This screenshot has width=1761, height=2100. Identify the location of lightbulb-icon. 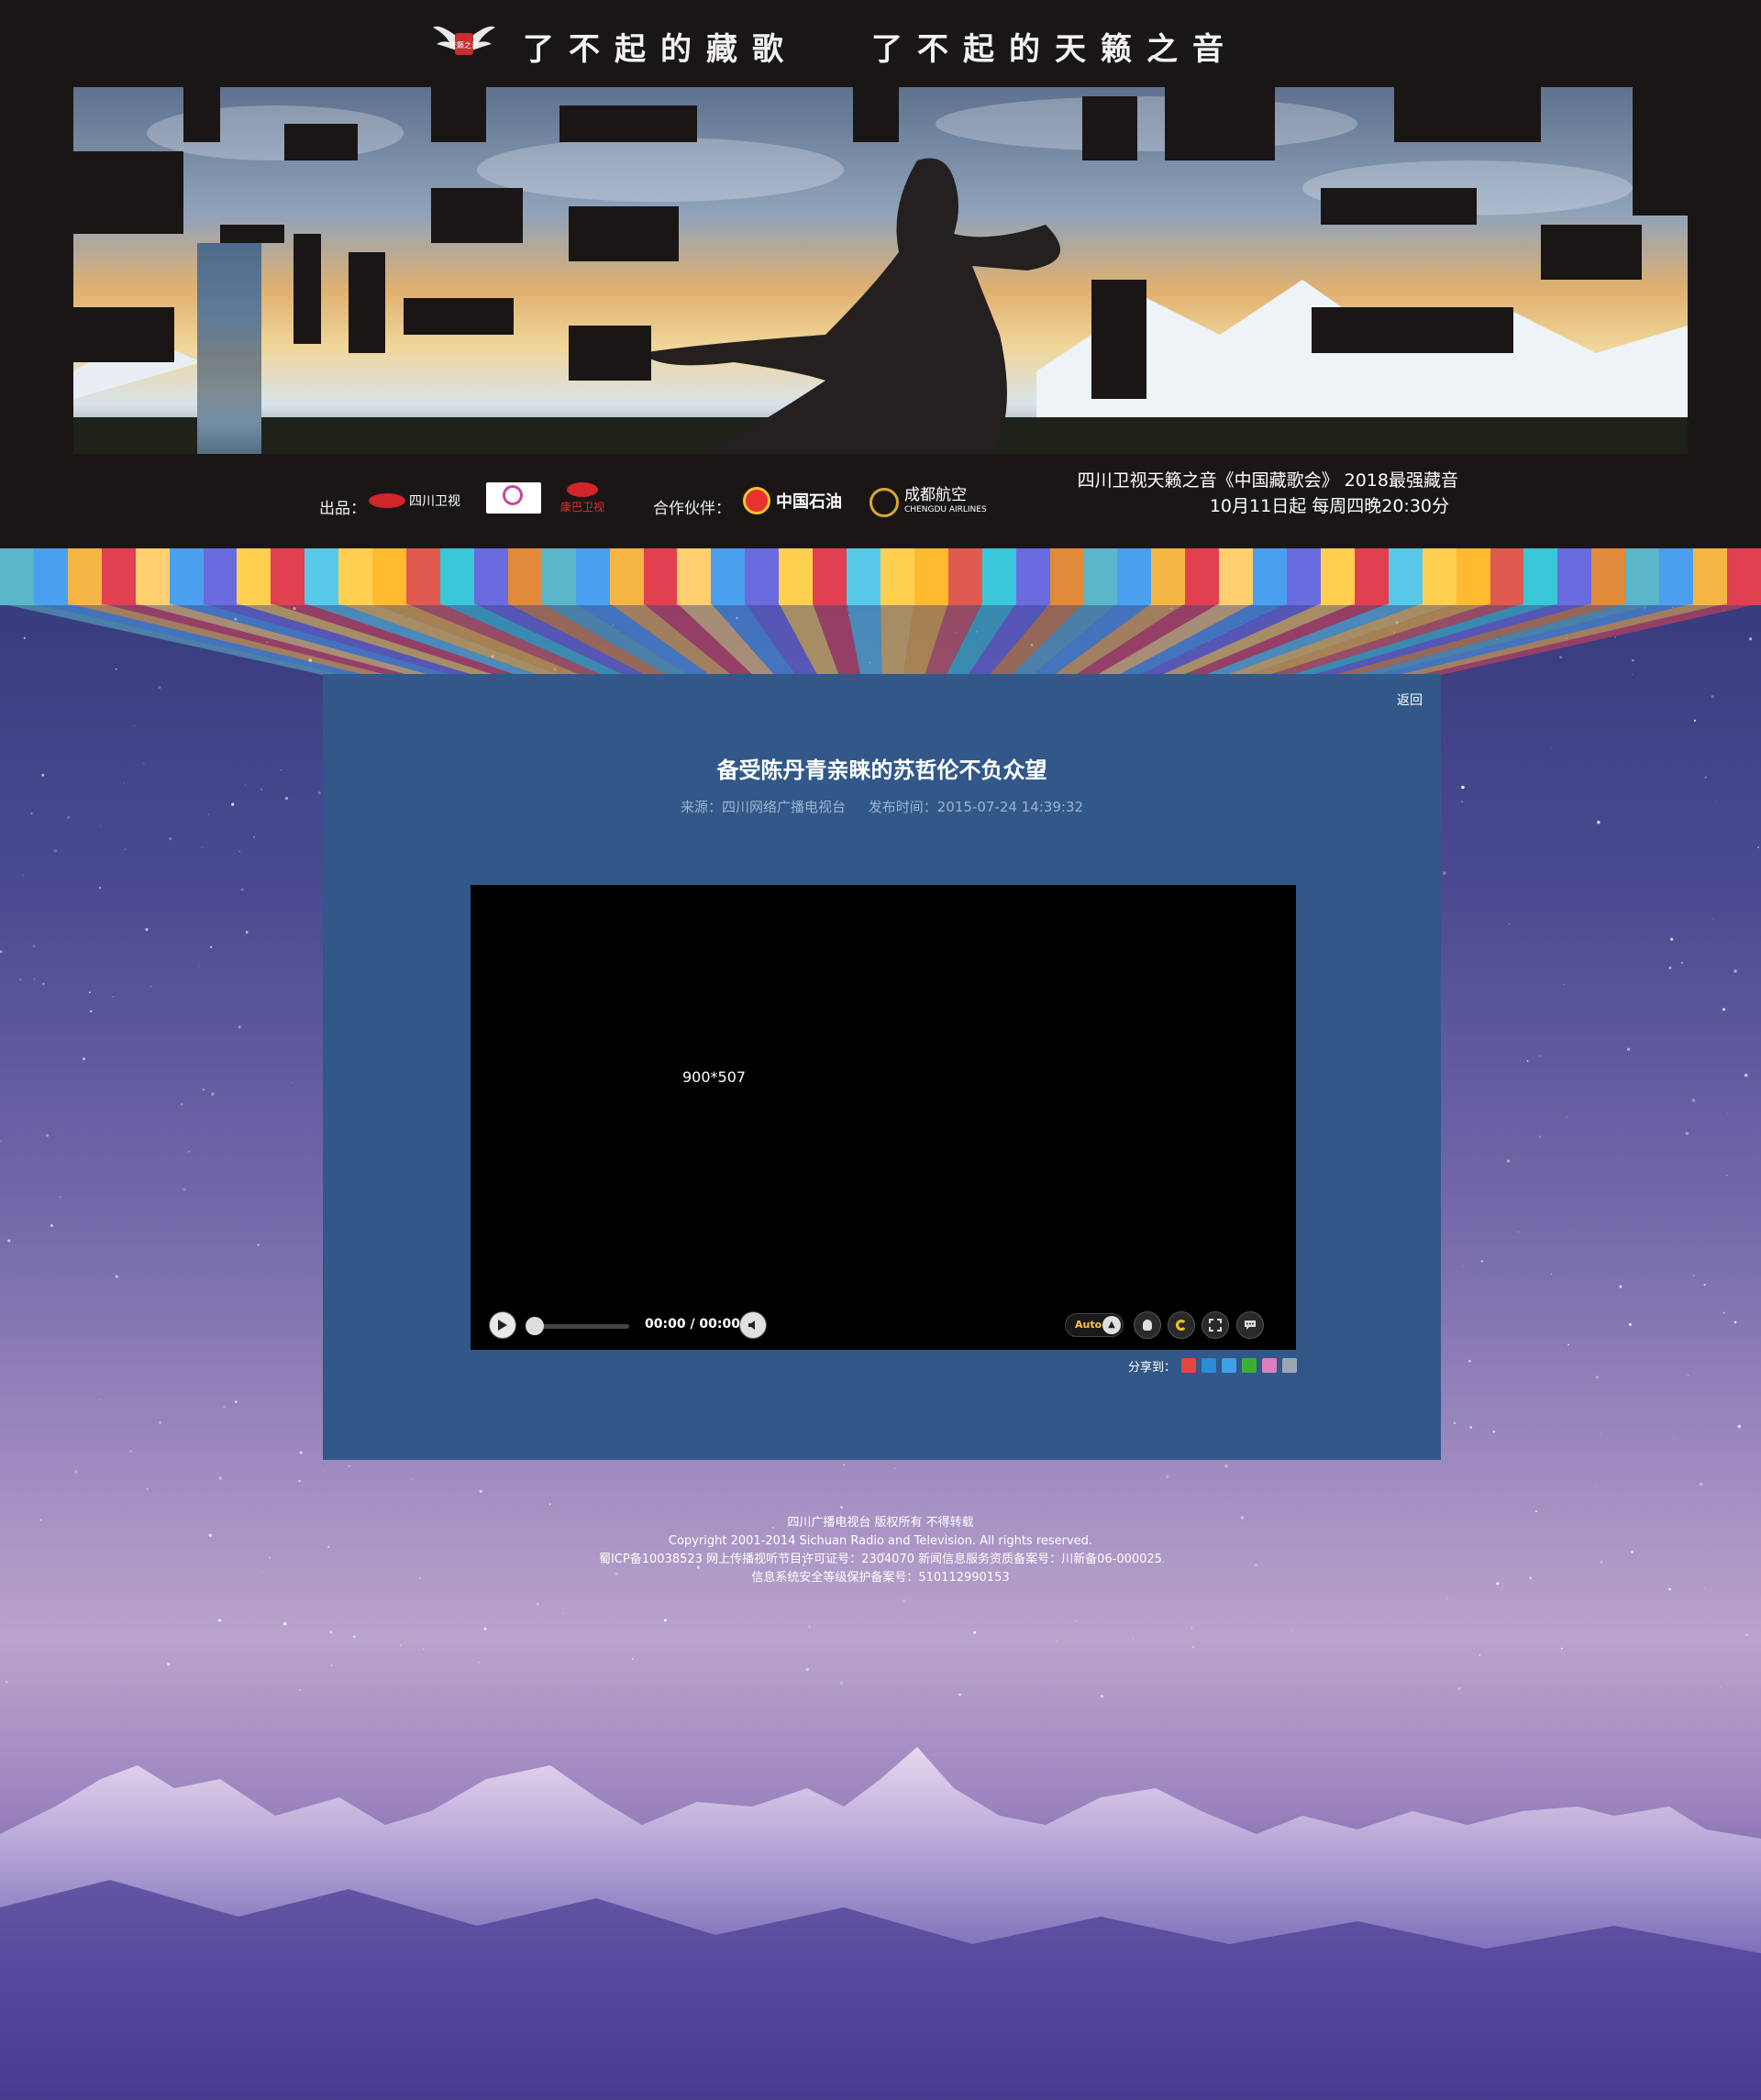
(1147, 1325).